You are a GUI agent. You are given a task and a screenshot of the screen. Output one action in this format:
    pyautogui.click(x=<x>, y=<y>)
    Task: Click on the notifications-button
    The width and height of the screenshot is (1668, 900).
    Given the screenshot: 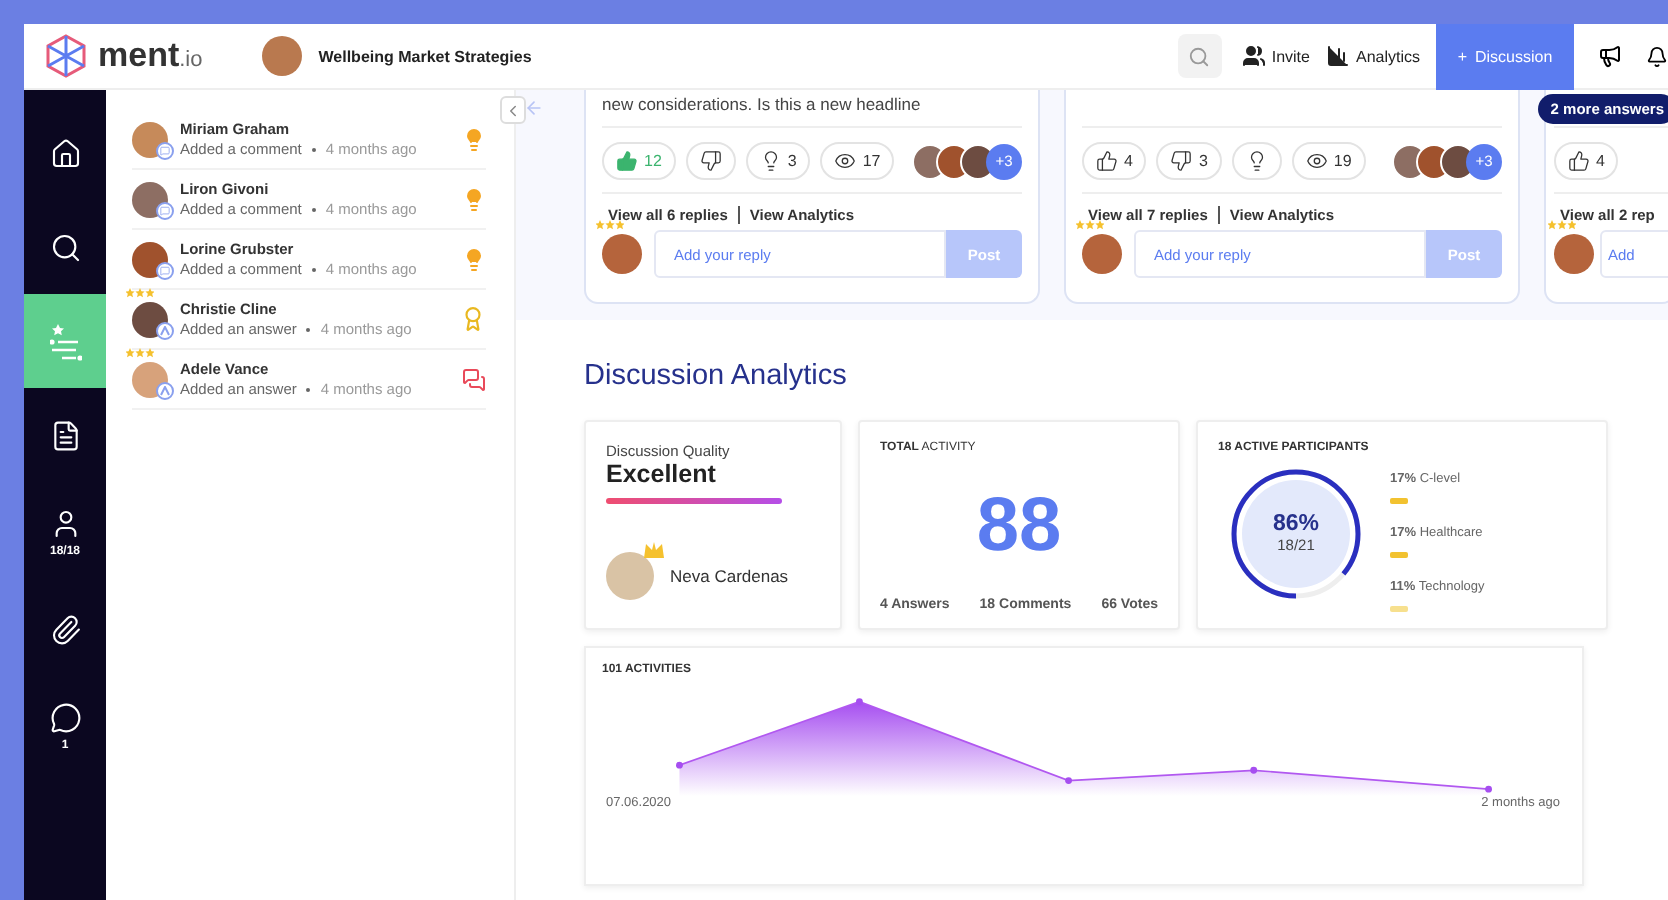 What is the action you would take?
    pyautogui.click(x=1657, y=56)
    